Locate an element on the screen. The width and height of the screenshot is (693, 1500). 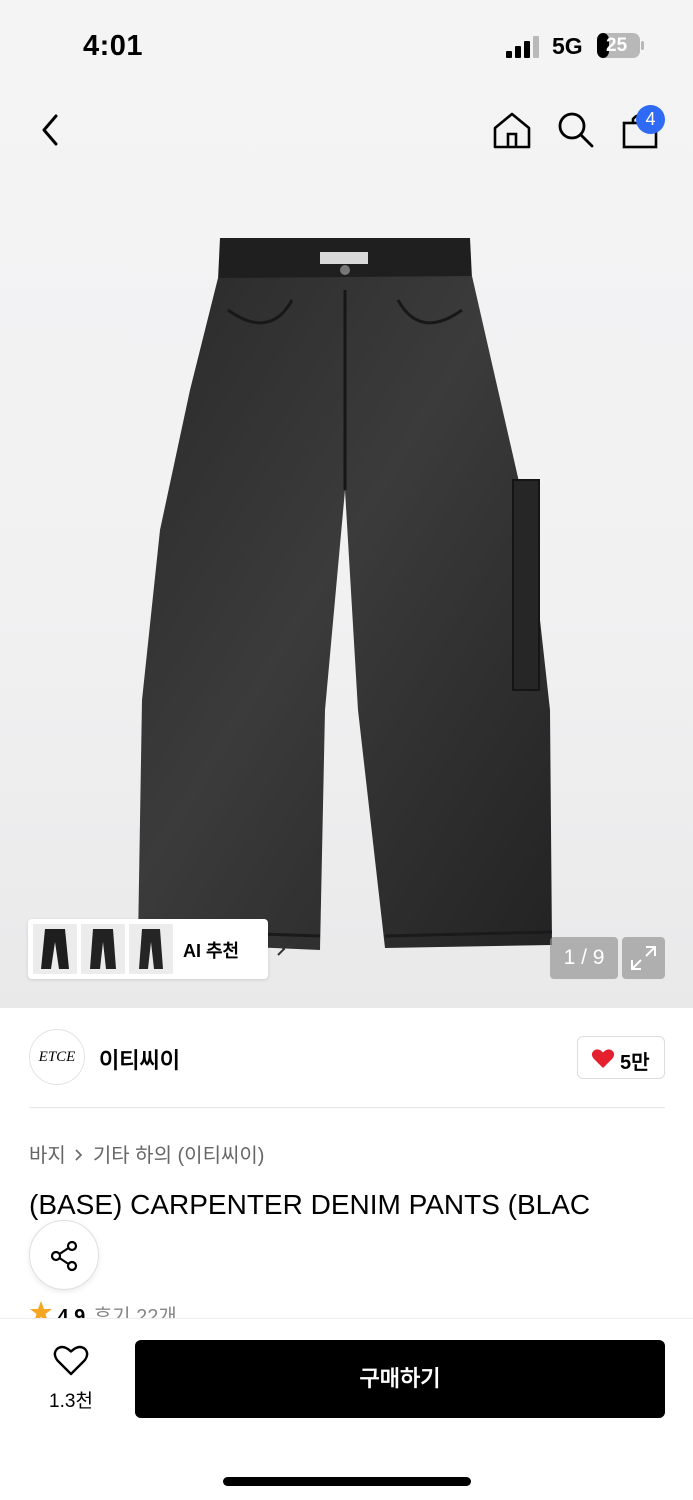
expand-icon is located at coordinates (643, 958).